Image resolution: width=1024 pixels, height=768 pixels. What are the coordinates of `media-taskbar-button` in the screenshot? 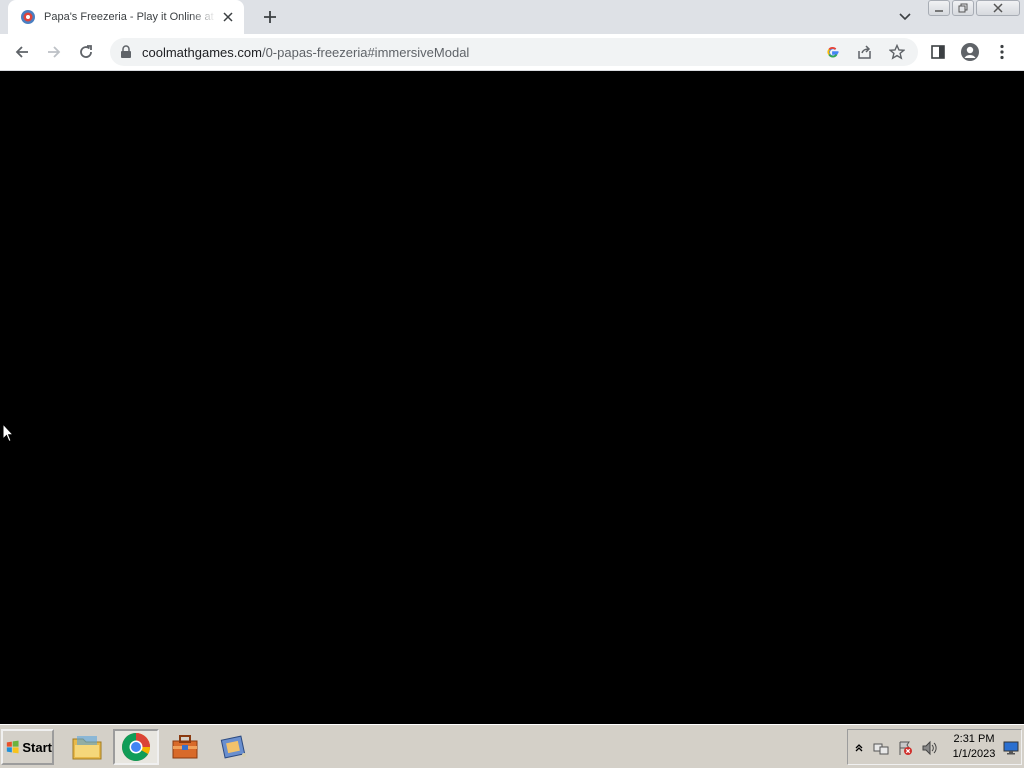 It's located at (234, 747).